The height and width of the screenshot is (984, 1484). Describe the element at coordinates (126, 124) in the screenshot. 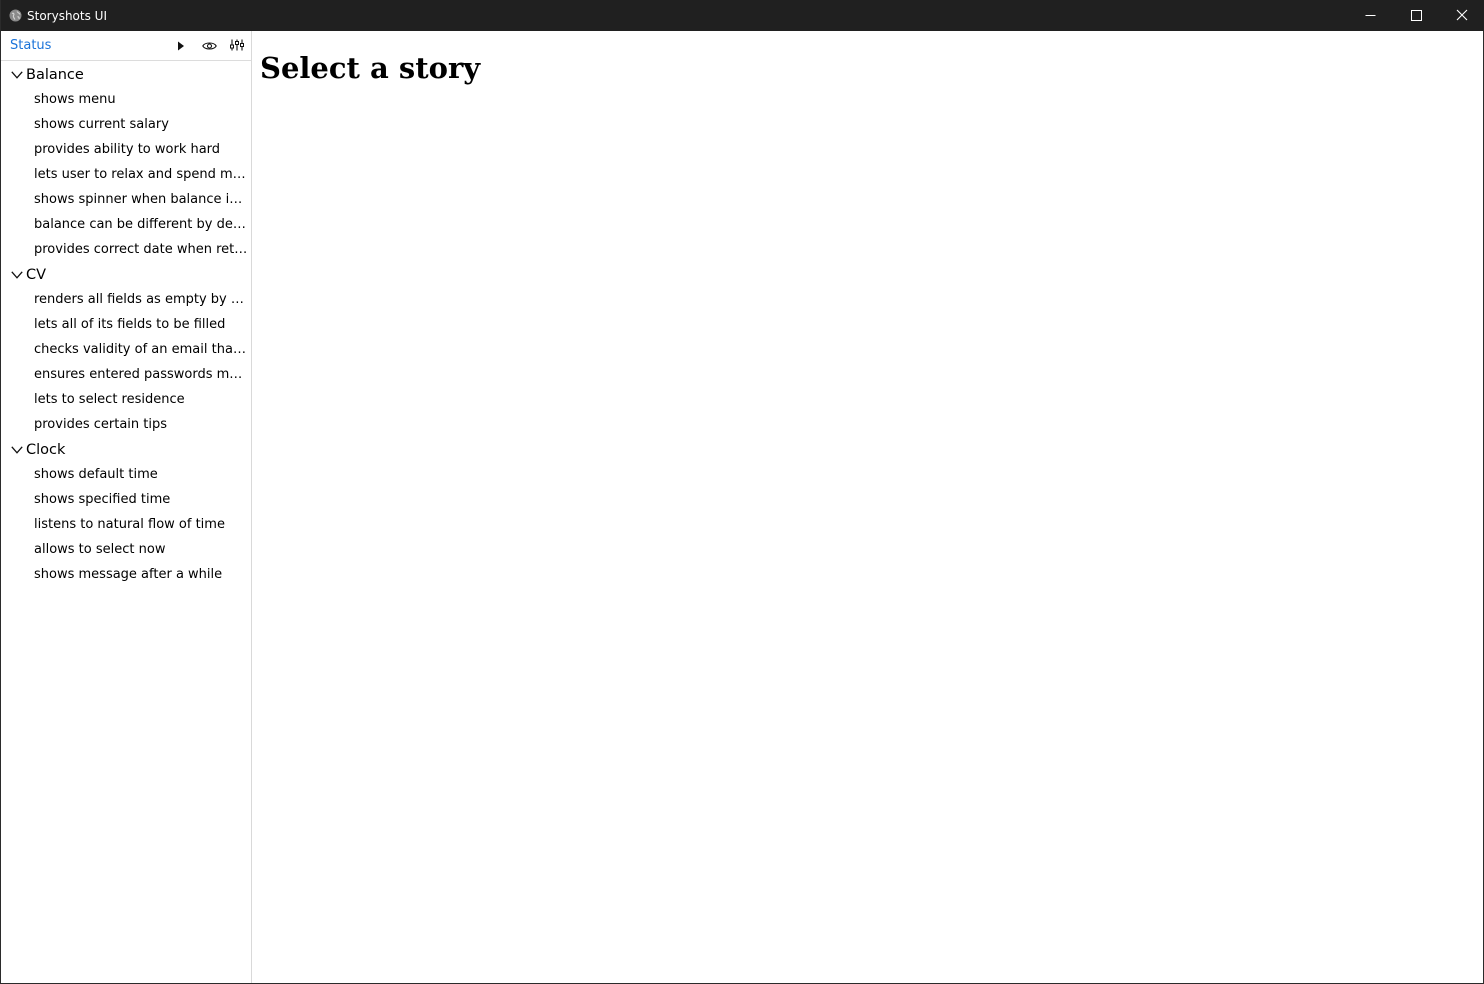

I see `story-item: shows current salary` at that location.